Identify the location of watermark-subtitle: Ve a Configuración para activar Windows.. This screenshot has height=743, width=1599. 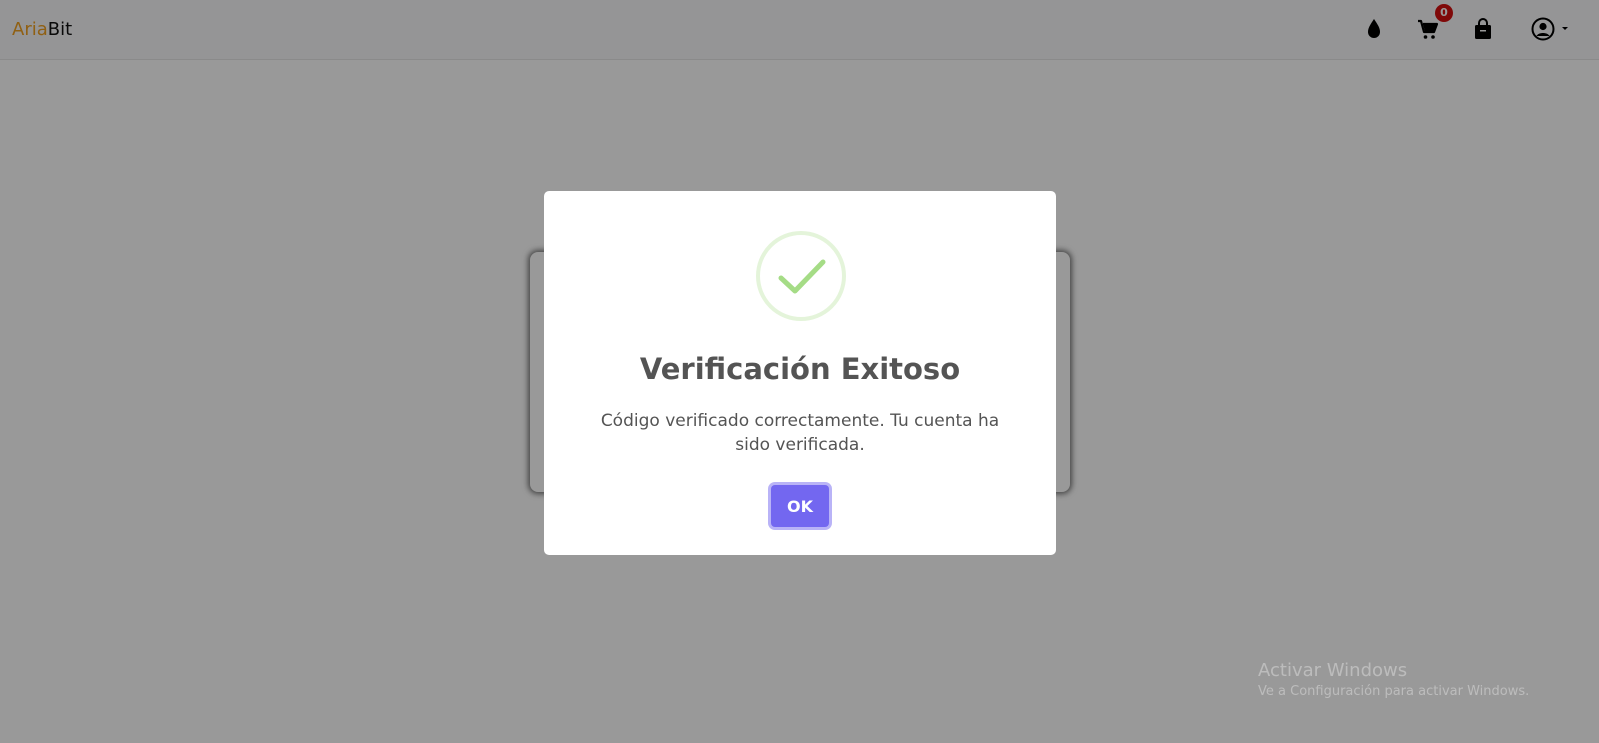
(1394, 691).